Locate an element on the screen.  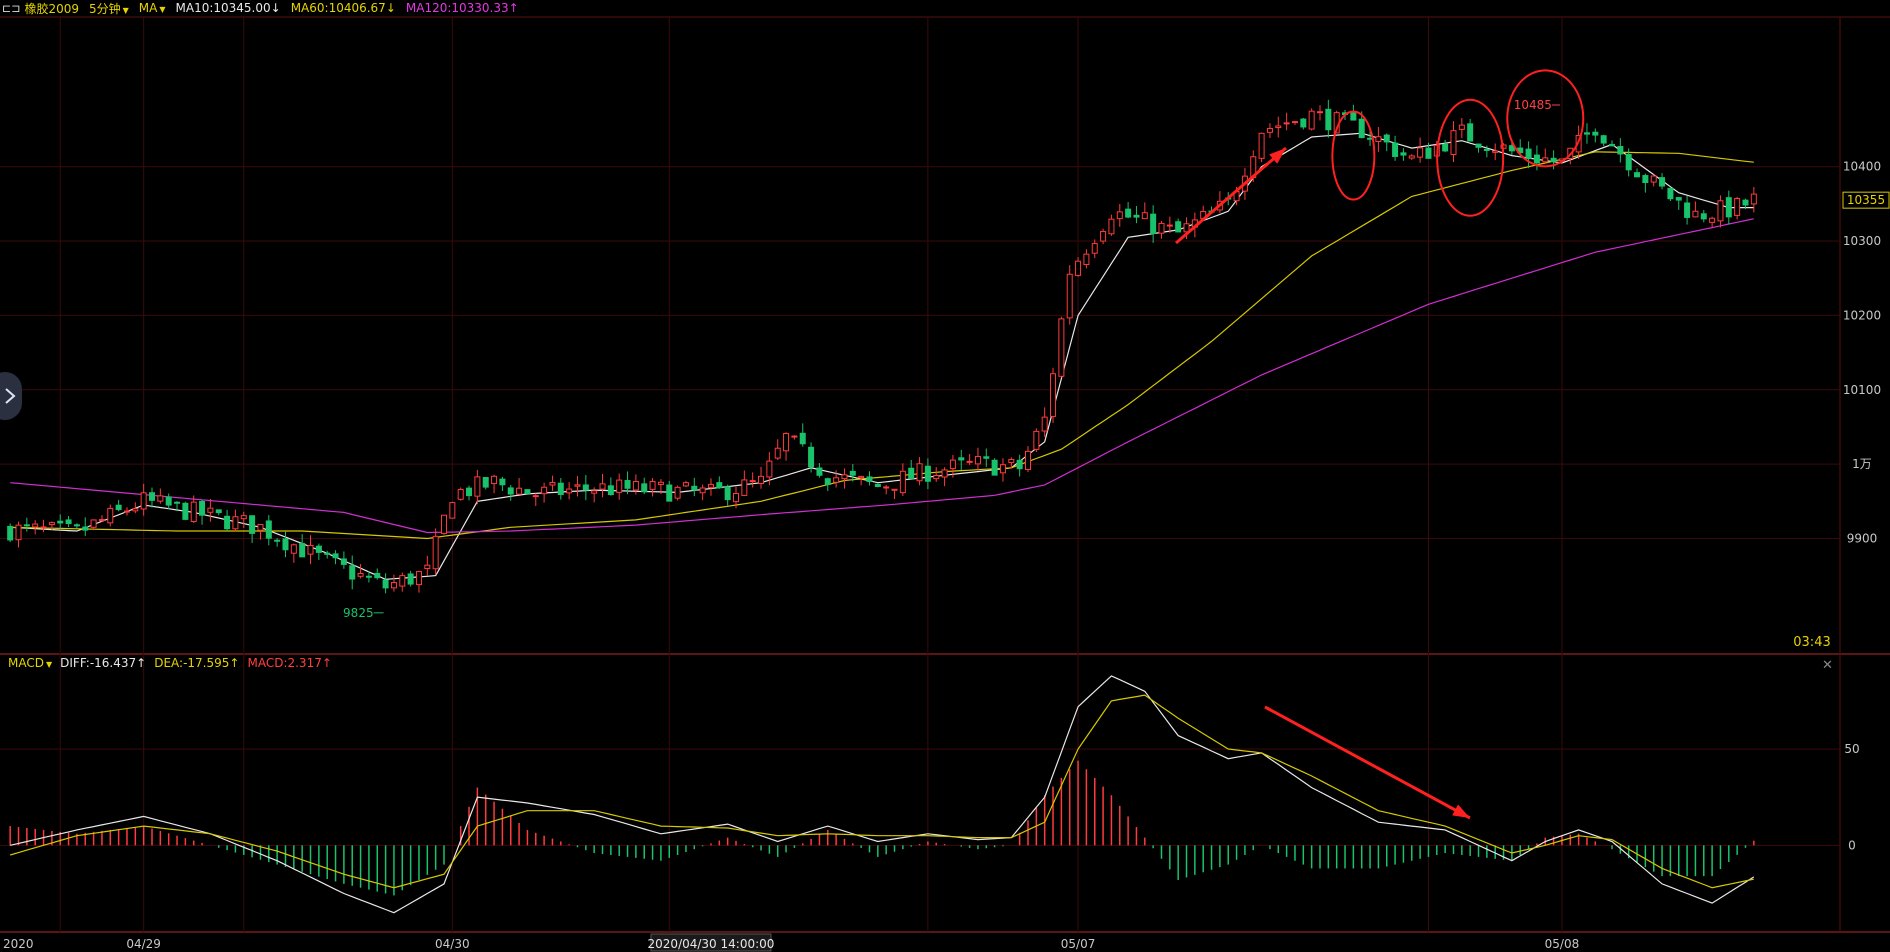
current-price-label: 10355 is located at coordinates (1866, 200).